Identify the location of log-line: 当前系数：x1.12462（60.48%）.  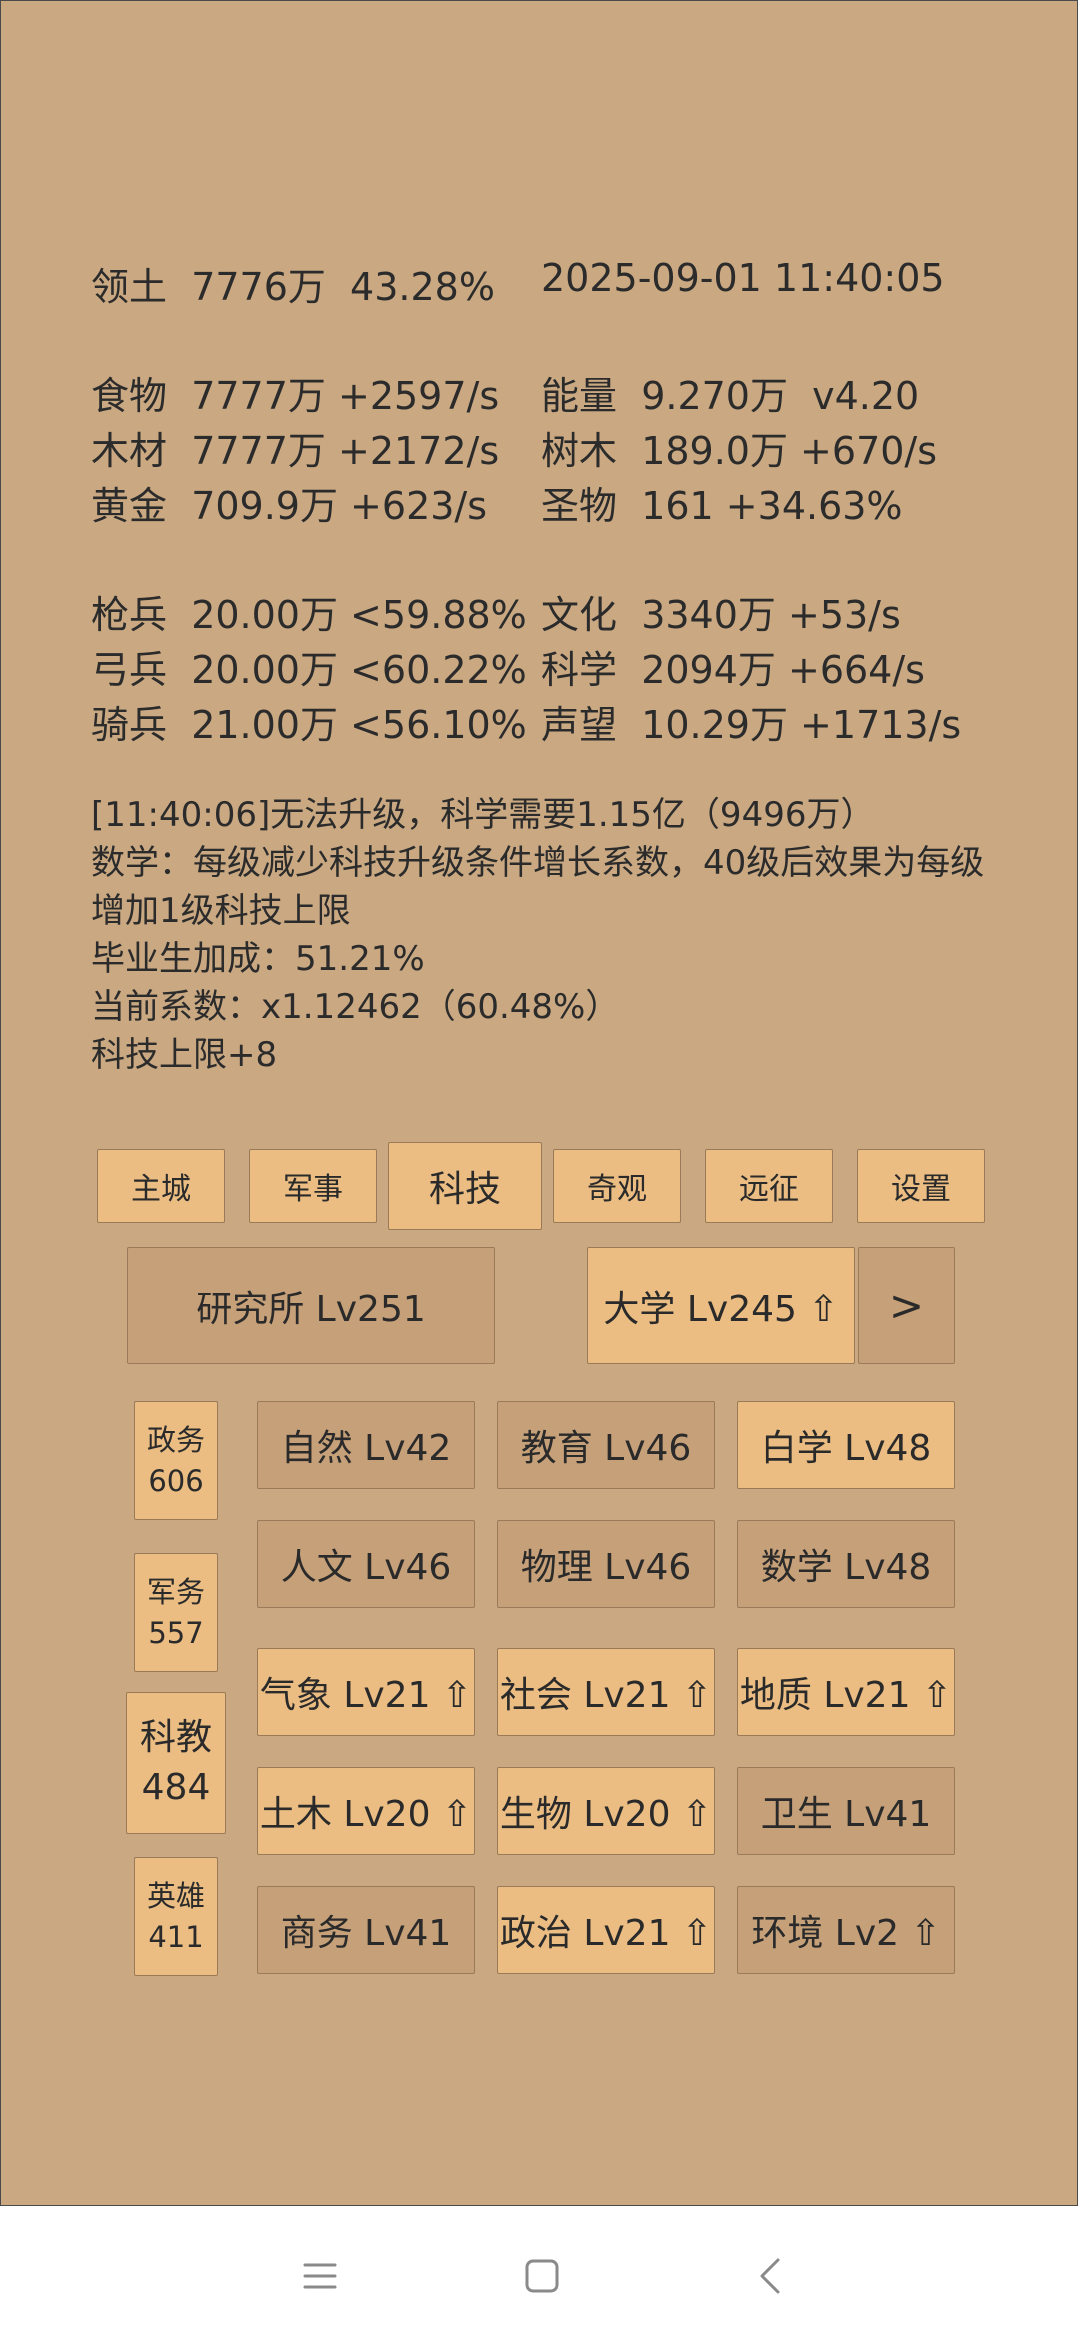
(355, 1007).